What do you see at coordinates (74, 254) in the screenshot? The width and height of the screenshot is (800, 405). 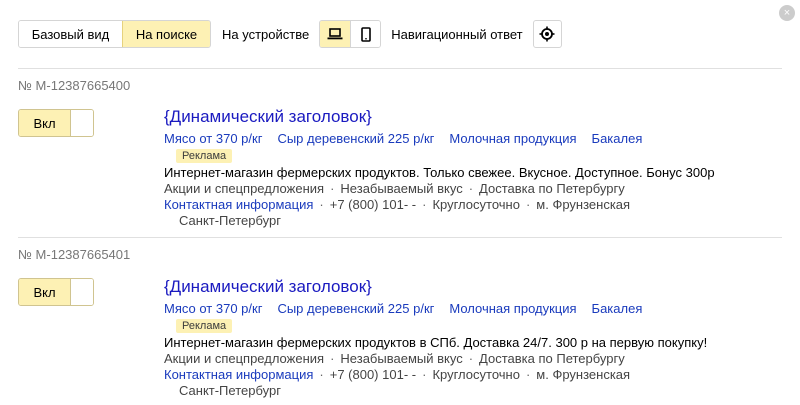 I see `ad-number: № M-12387665401` at bounding box center [74, 254].